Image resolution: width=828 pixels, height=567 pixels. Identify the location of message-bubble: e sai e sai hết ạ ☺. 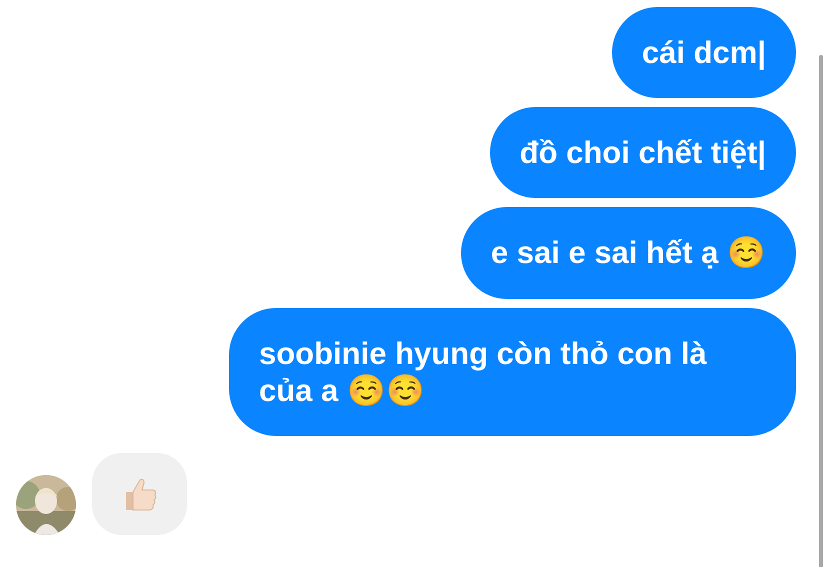
(628, 253).